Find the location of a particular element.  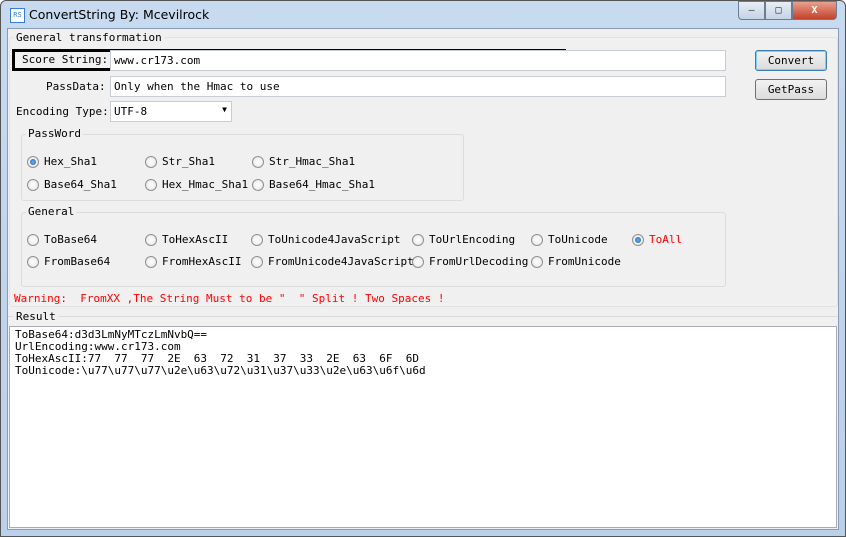

radio-str-sha1: Str_Sha1 is located at coordinates (180, 161).